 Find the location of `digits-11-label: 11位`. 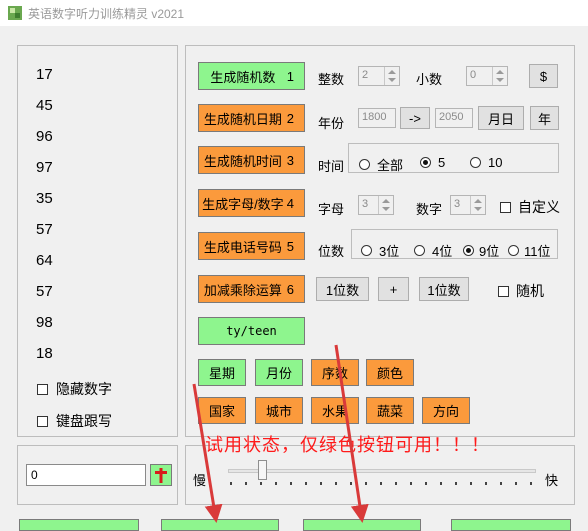

digits-11-label: 11位 is located at coordinates (537, 251).